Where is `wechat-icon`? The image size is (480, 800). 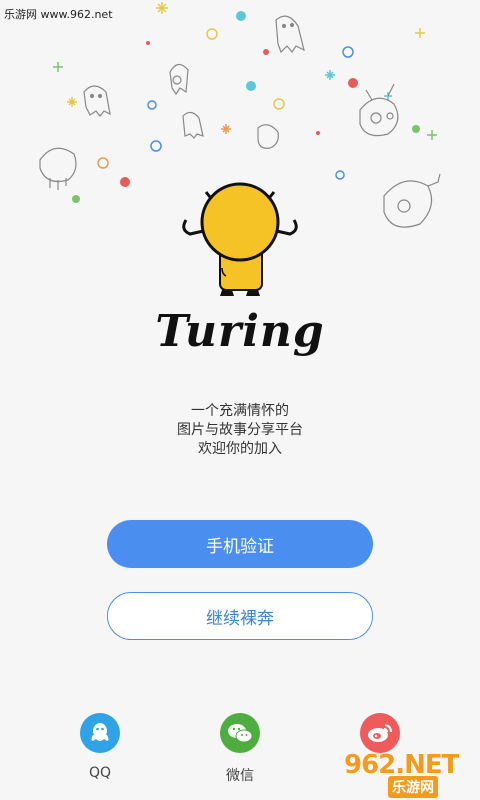 wechat-icon is located at coordinates (240, 733).